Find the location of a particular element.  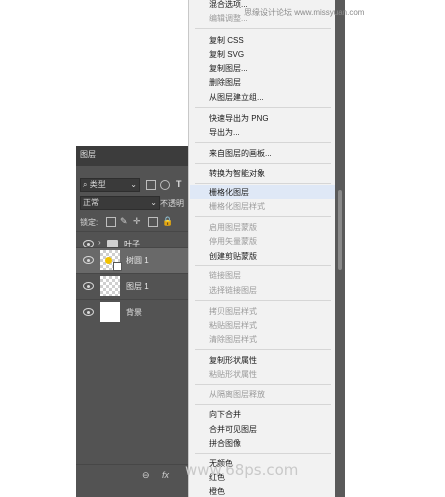

layer-name: 树圆 1 is located at coordinates (137, 260).